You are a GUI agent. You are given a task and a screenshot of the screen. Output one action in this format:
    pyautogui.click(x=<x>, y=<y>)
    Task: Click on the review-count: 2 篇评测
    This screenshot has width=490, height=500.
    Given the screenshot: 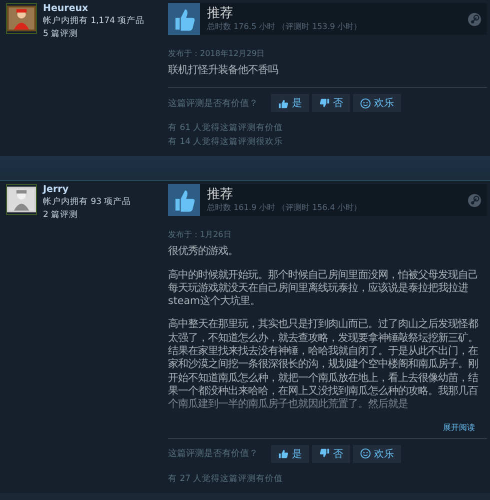 What is the action you would take?
    pyautogui.click(x=87, y=215)
    